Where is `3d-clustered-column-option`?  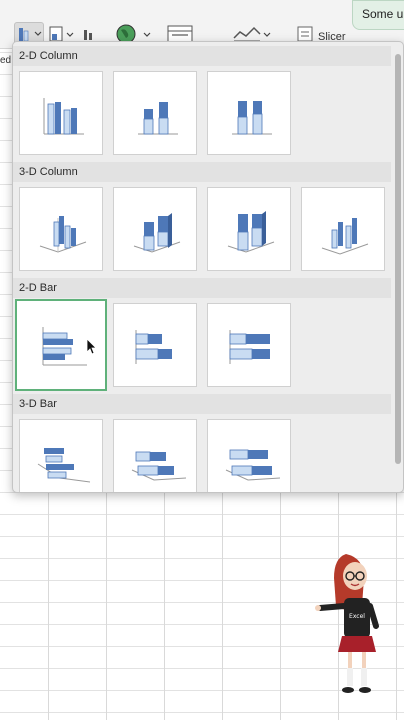 3d-clustered-column-option is located at coordinates (61, 229).